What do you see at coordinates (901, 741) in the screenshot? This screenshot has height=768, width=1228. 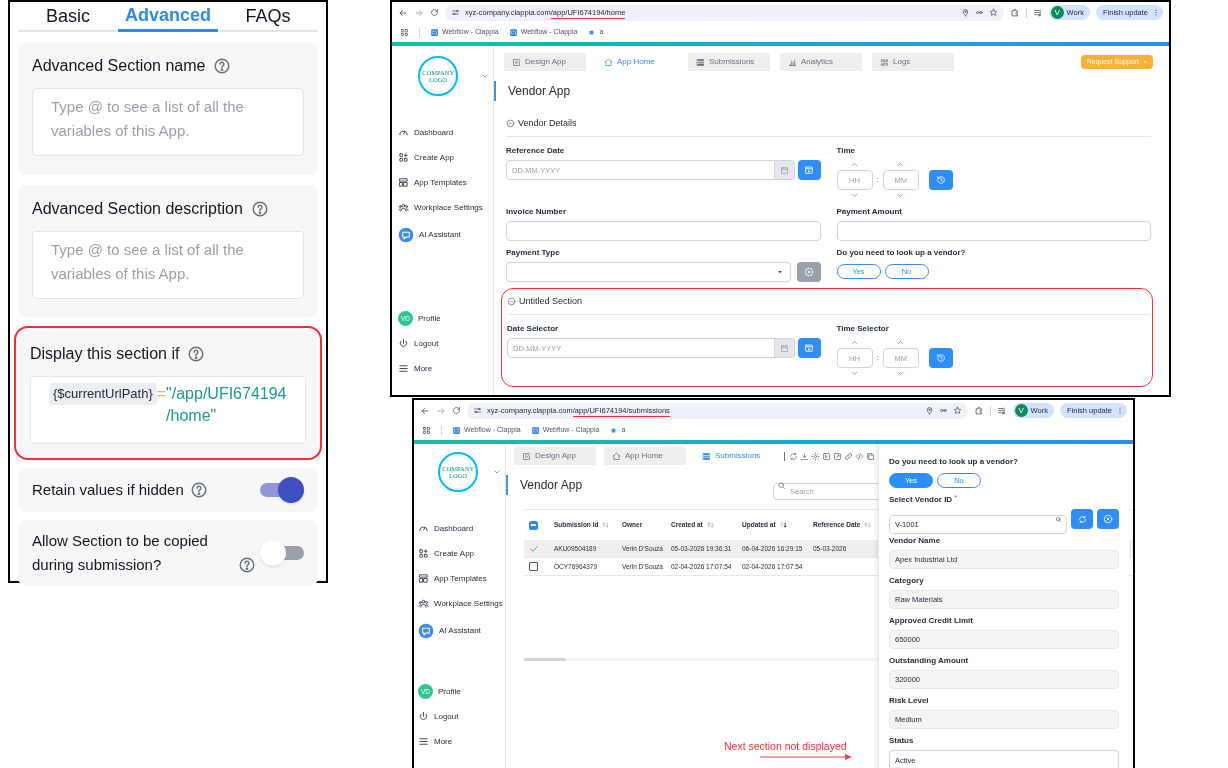 I see `field-label: Status` at bounding box center [901, 741].